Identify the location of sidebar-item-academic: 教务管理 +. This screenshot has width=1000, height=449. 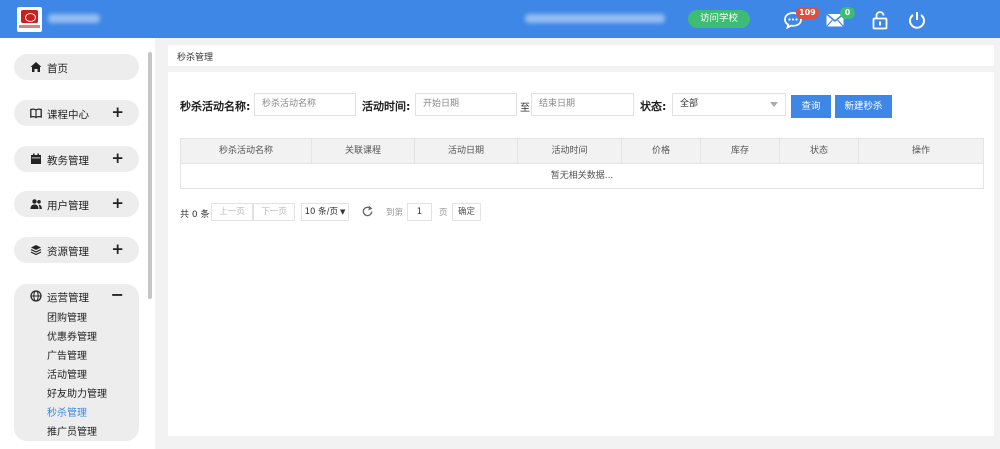
(76, 159).